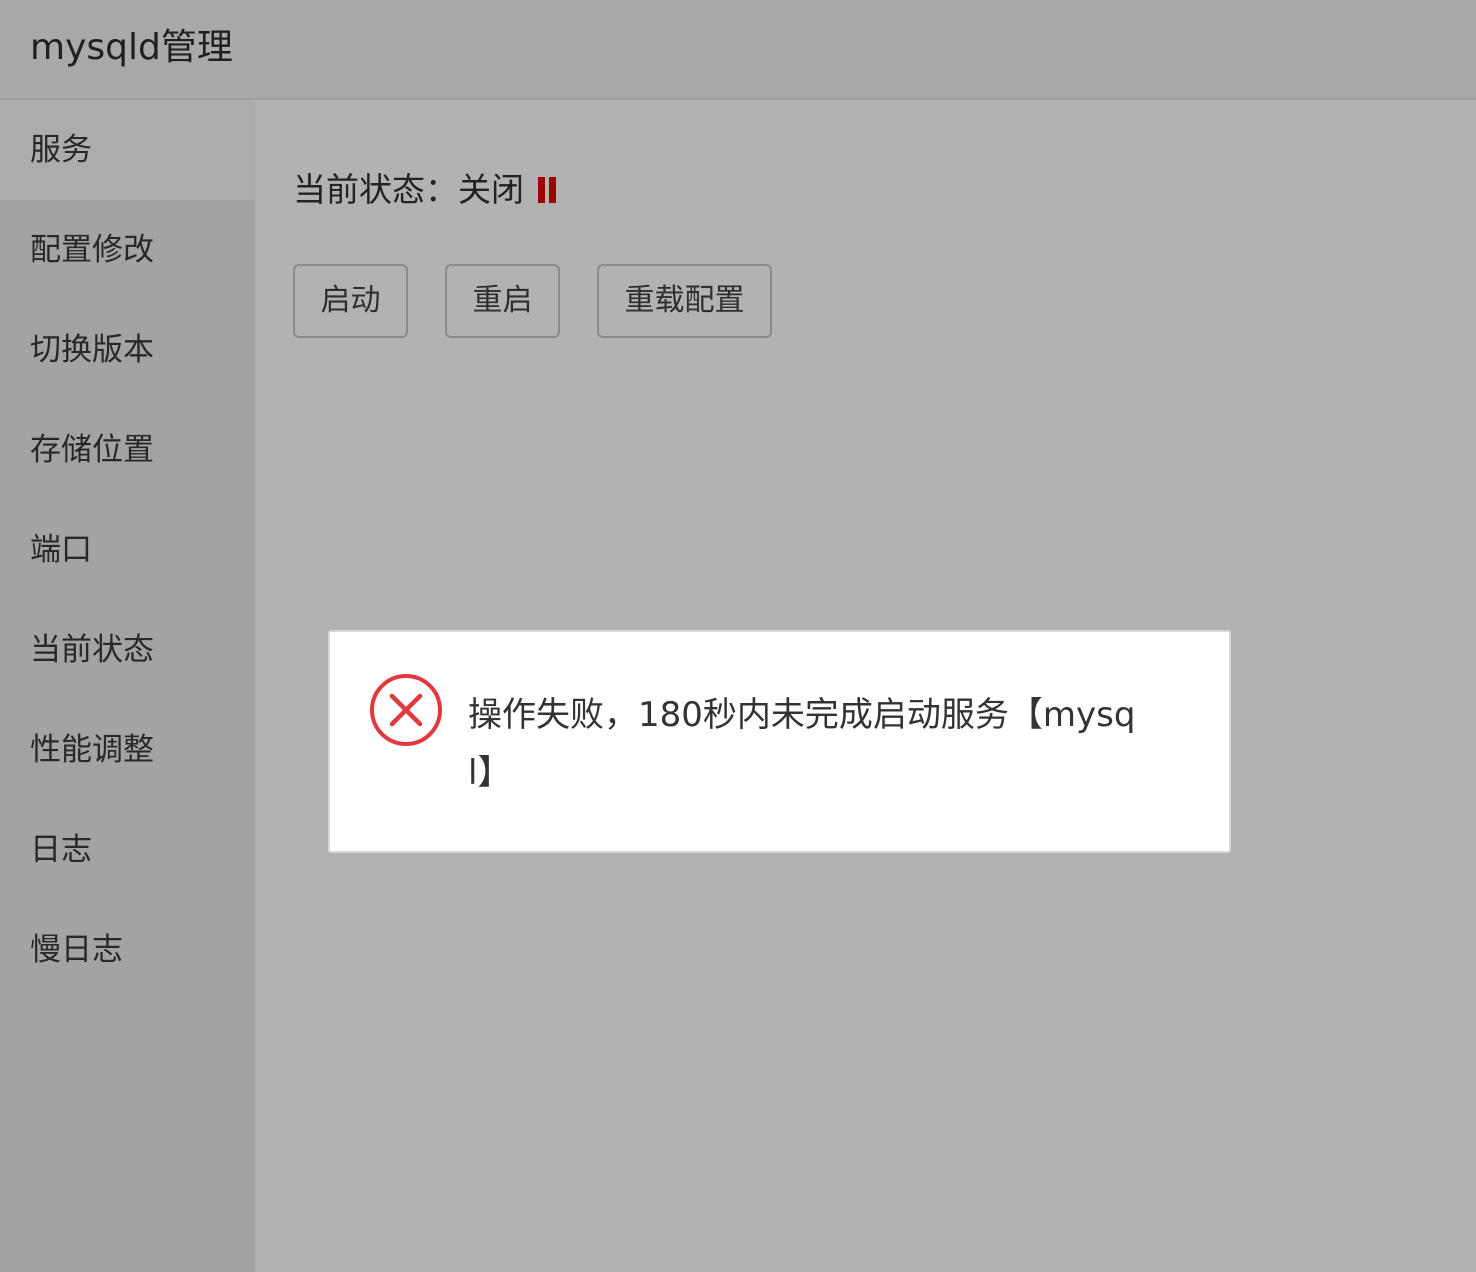  Describe the element at coordinates (406, 710) in the screenshot. I see `error-circle-x-icon` at that location.